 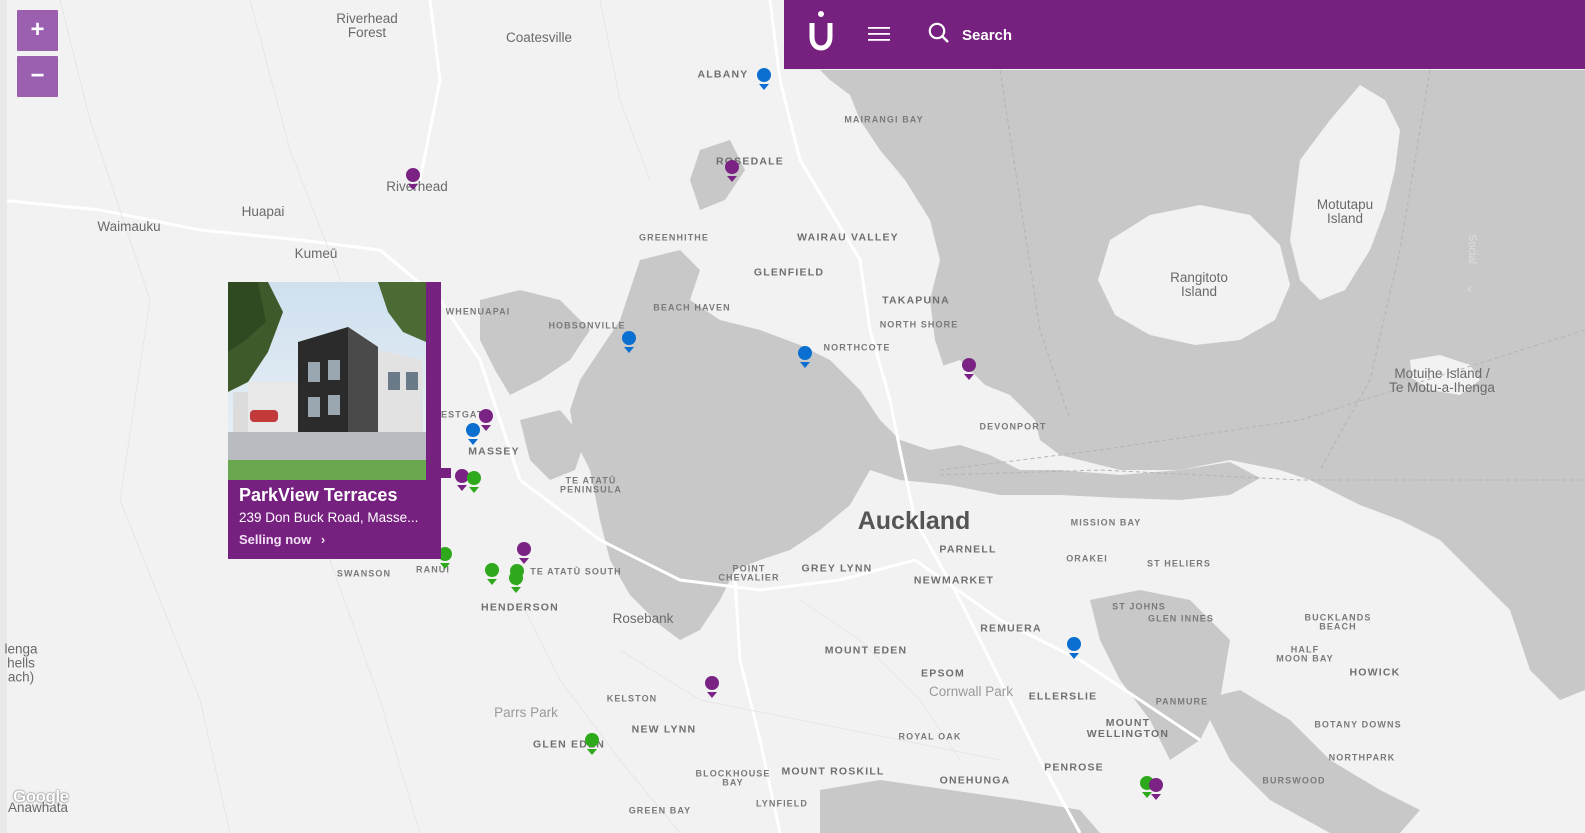 I want to click on map-label: ORAKEI, so click(x=1087, y=558).